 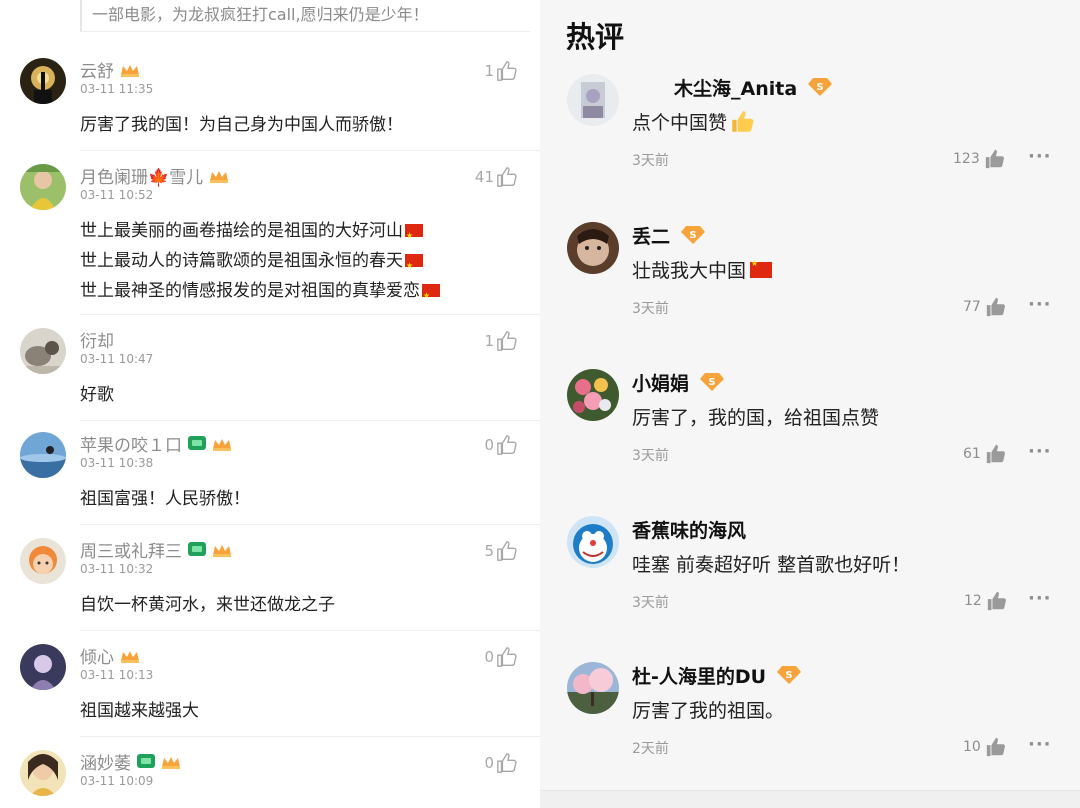 I want to click on username: 周三或礼拜三, so click(x=131, y=549).